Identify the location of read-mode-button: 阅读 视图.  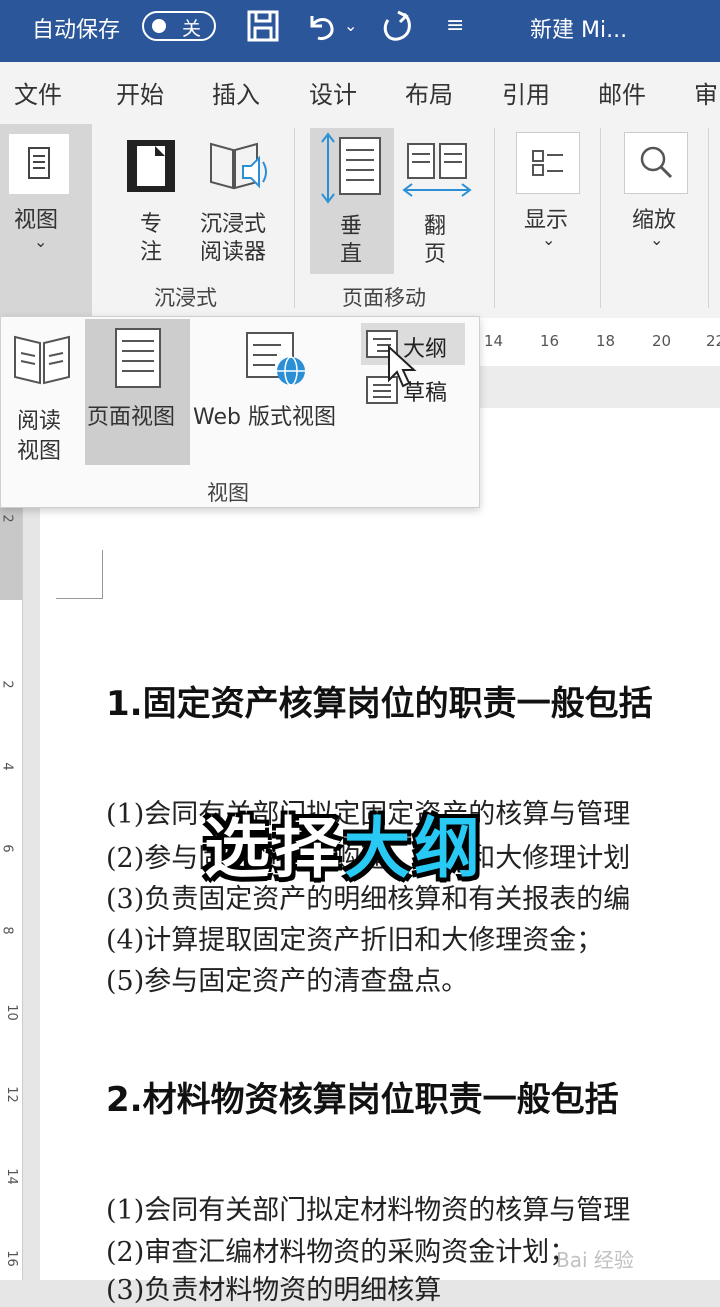
(42, 400).